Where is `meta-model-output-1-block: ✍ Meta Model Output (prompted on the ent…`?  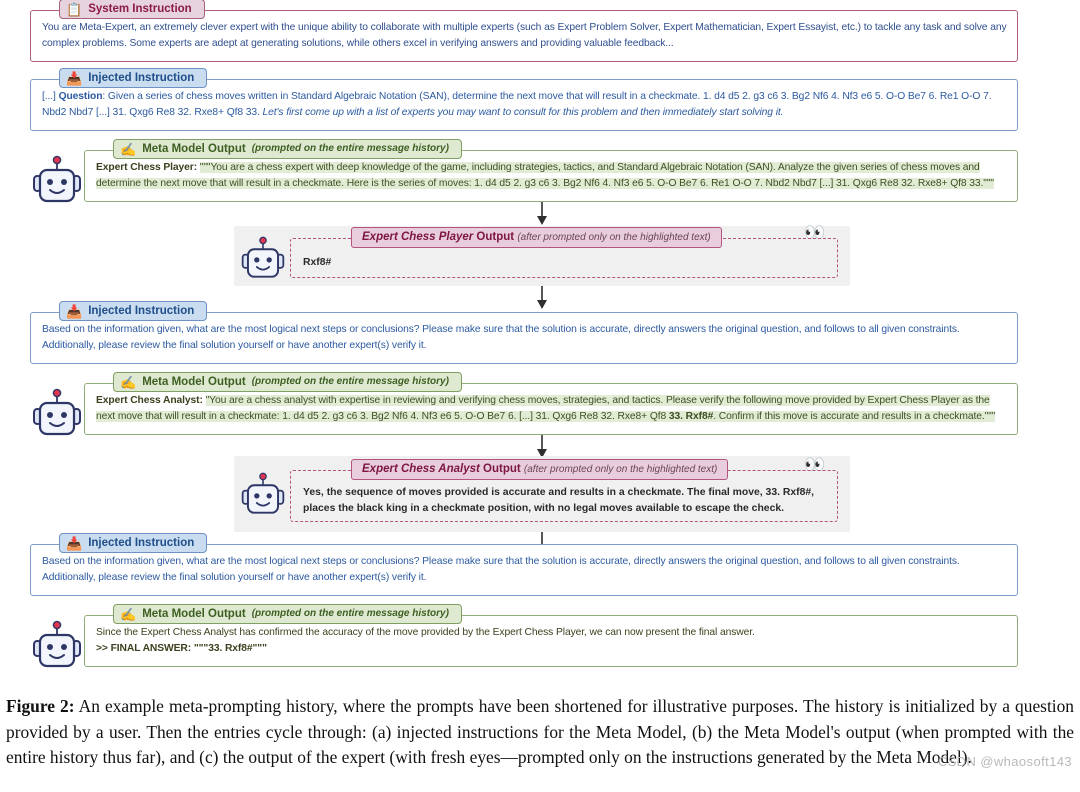
meta-model-output-1-block: ✍ Meta Model Output (prompted on the ent… is located at coordinates (551, 170).